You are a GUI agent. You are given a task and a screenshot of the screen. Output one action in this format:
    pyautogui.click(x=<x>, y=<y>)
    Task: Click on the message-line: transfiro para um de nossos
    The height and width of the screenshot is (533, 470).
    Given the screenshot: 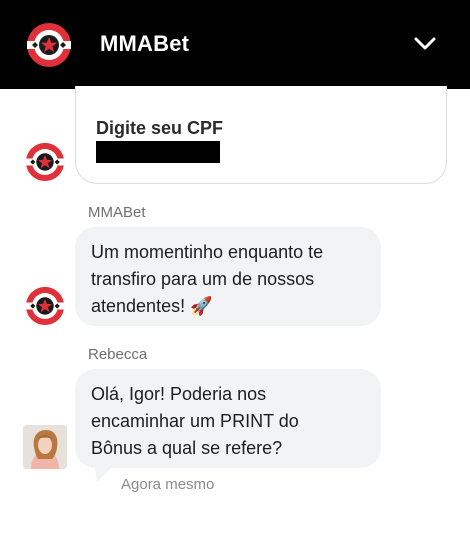 What is the action you would take?
    pyautogui.click(x=203, y=279)
    